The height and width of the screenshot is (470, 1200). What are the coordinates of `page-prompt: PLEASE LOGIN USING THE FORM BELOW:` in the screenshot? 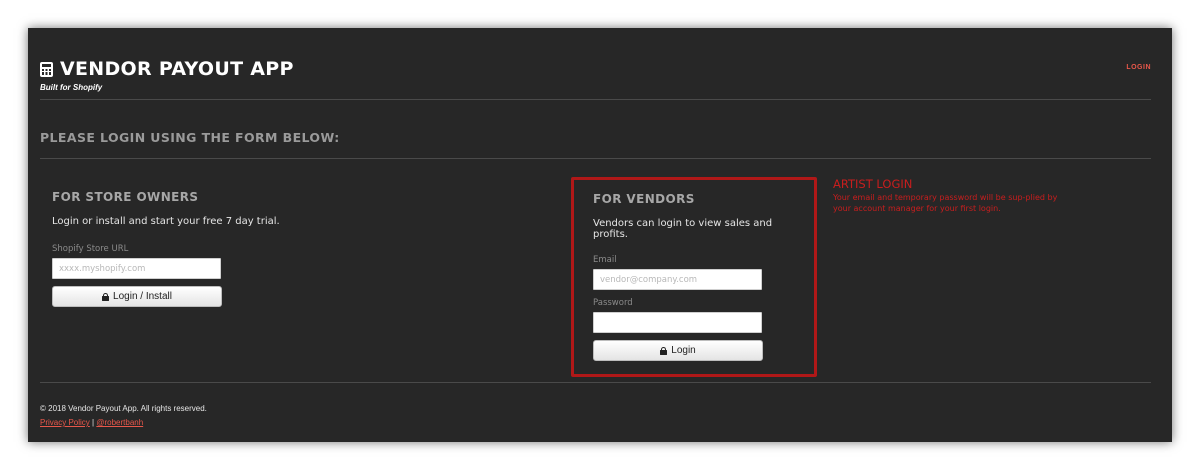 It's located at (190, 137).